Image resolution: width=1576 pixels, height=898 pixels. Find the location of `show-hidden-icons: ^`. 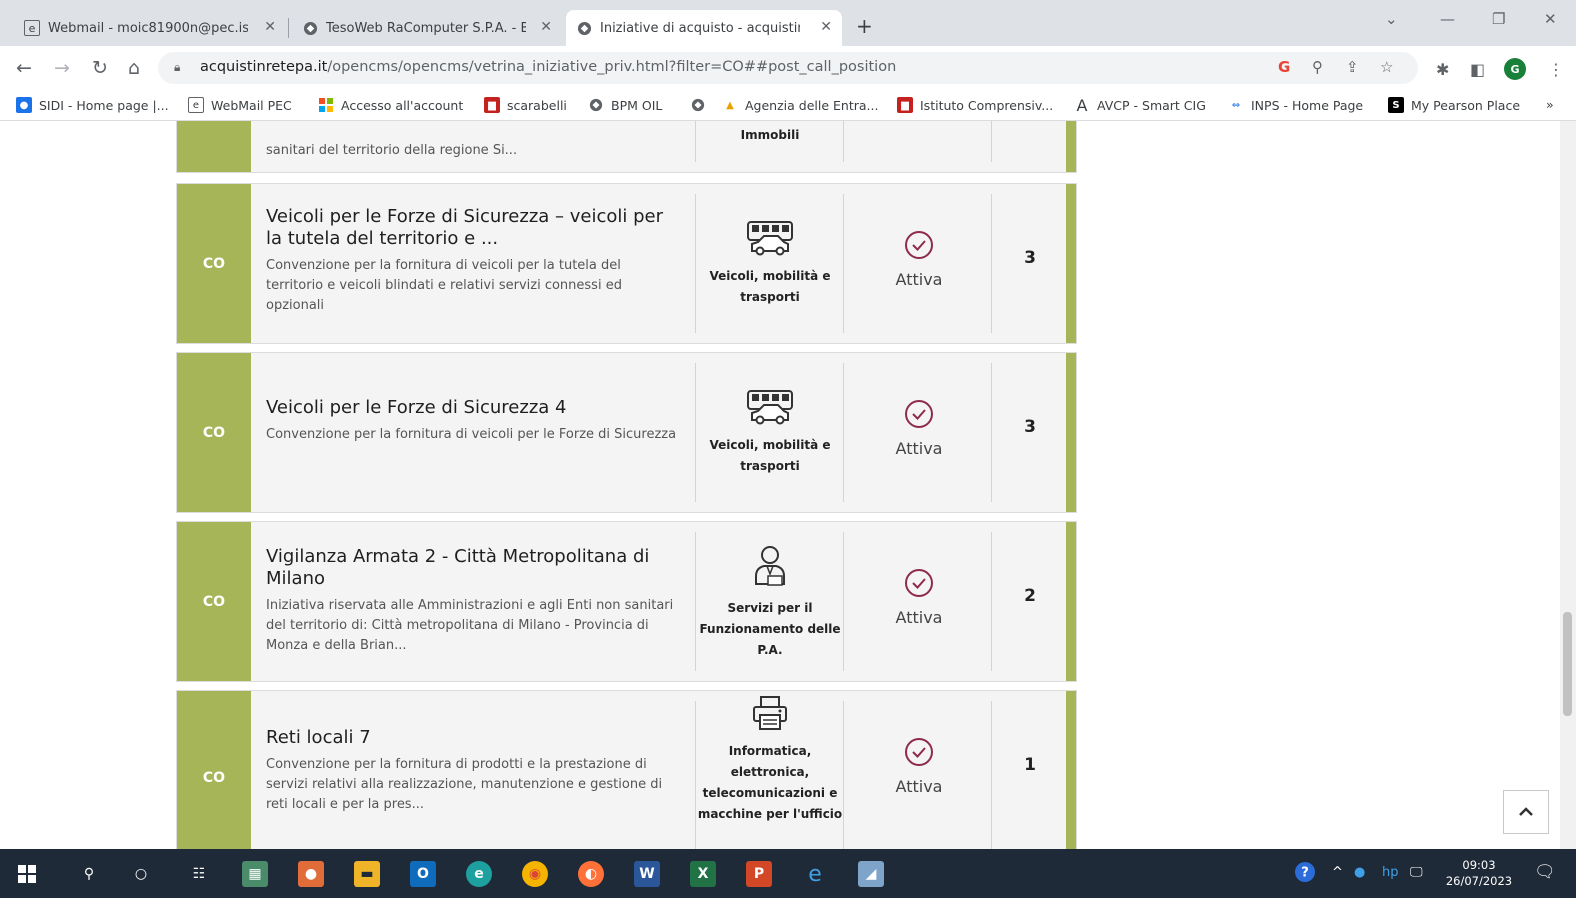

show-hidden-icons: ^ is located at coordinates (1337, 872).